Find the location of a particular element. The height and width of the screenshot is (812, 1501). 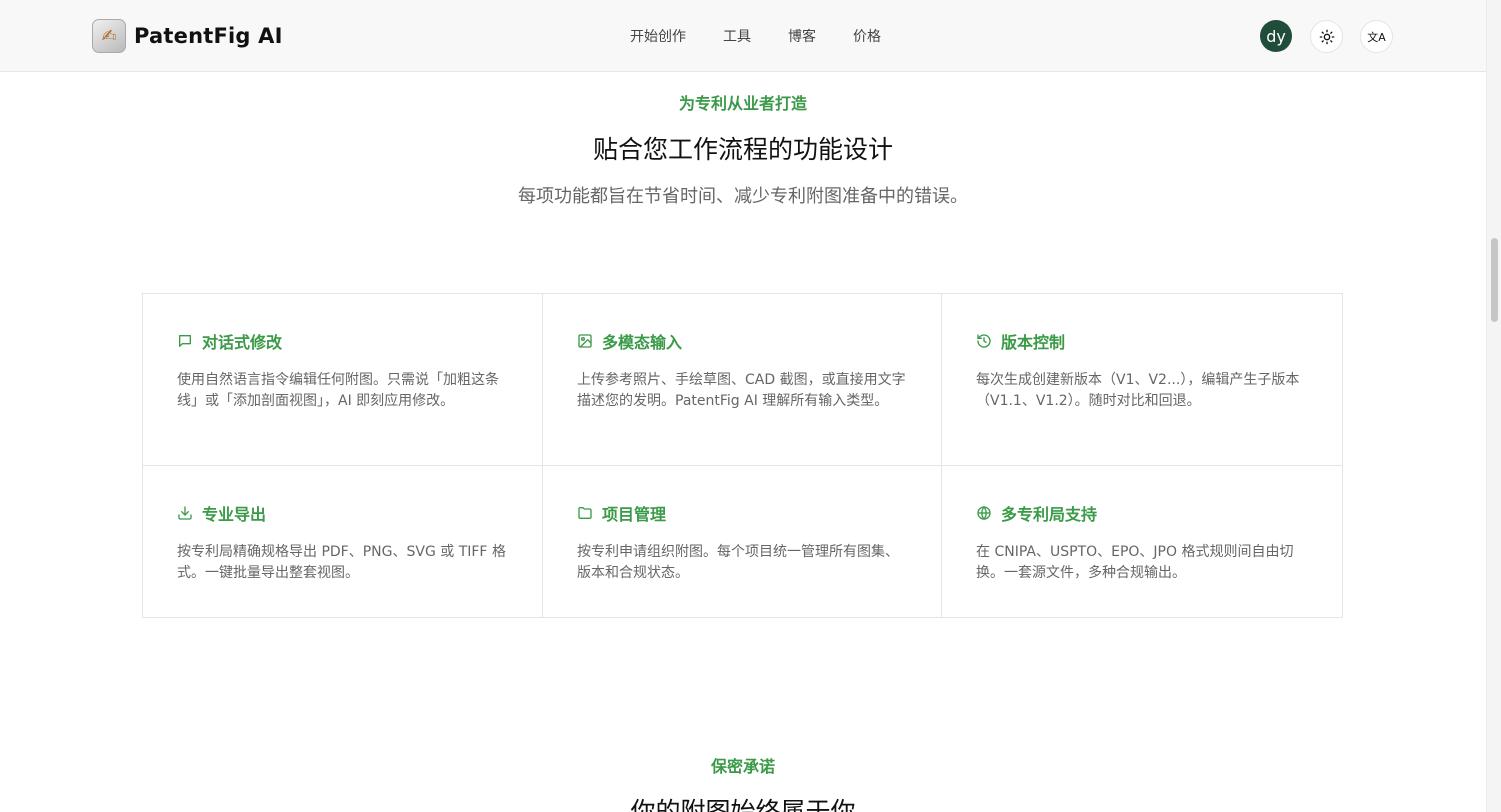

translate-icon: 文A is located at coordinates (1376, 37).